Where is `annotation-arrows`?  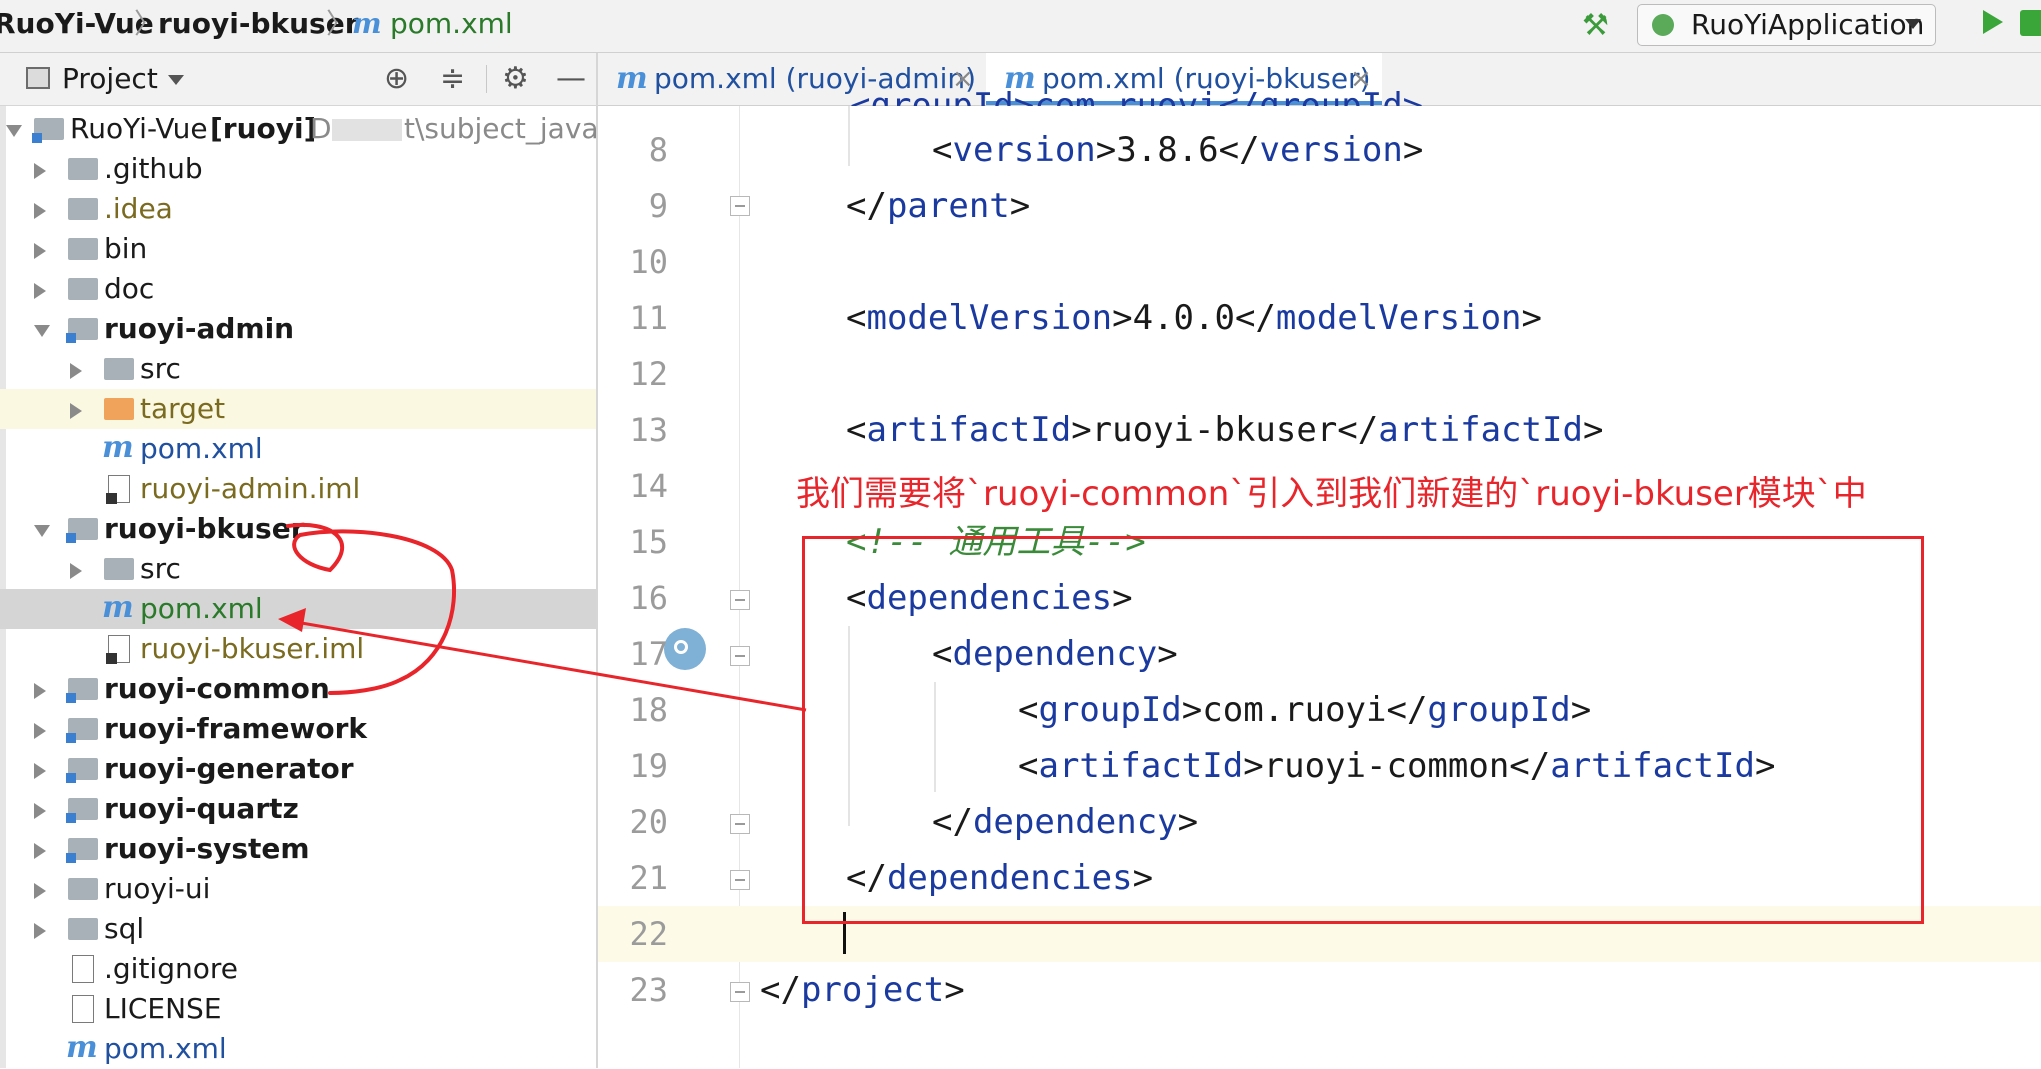
annotation-arrows is located at coordinates (542, 617).